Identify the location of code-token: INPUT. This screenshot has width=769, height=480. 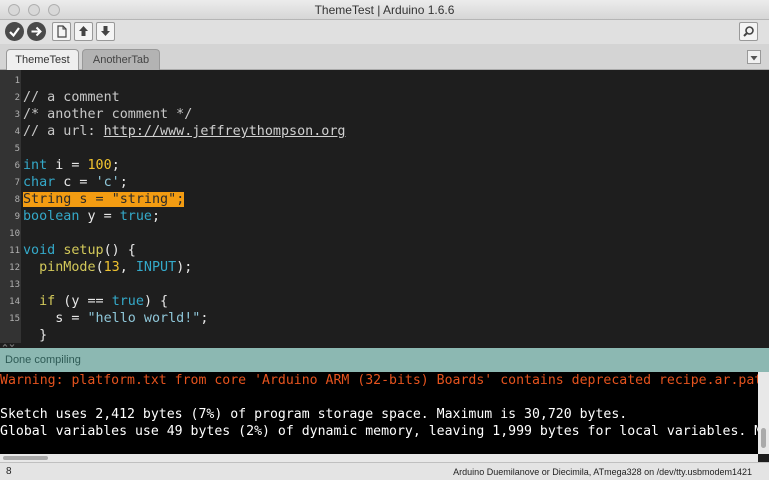
(156, 267).